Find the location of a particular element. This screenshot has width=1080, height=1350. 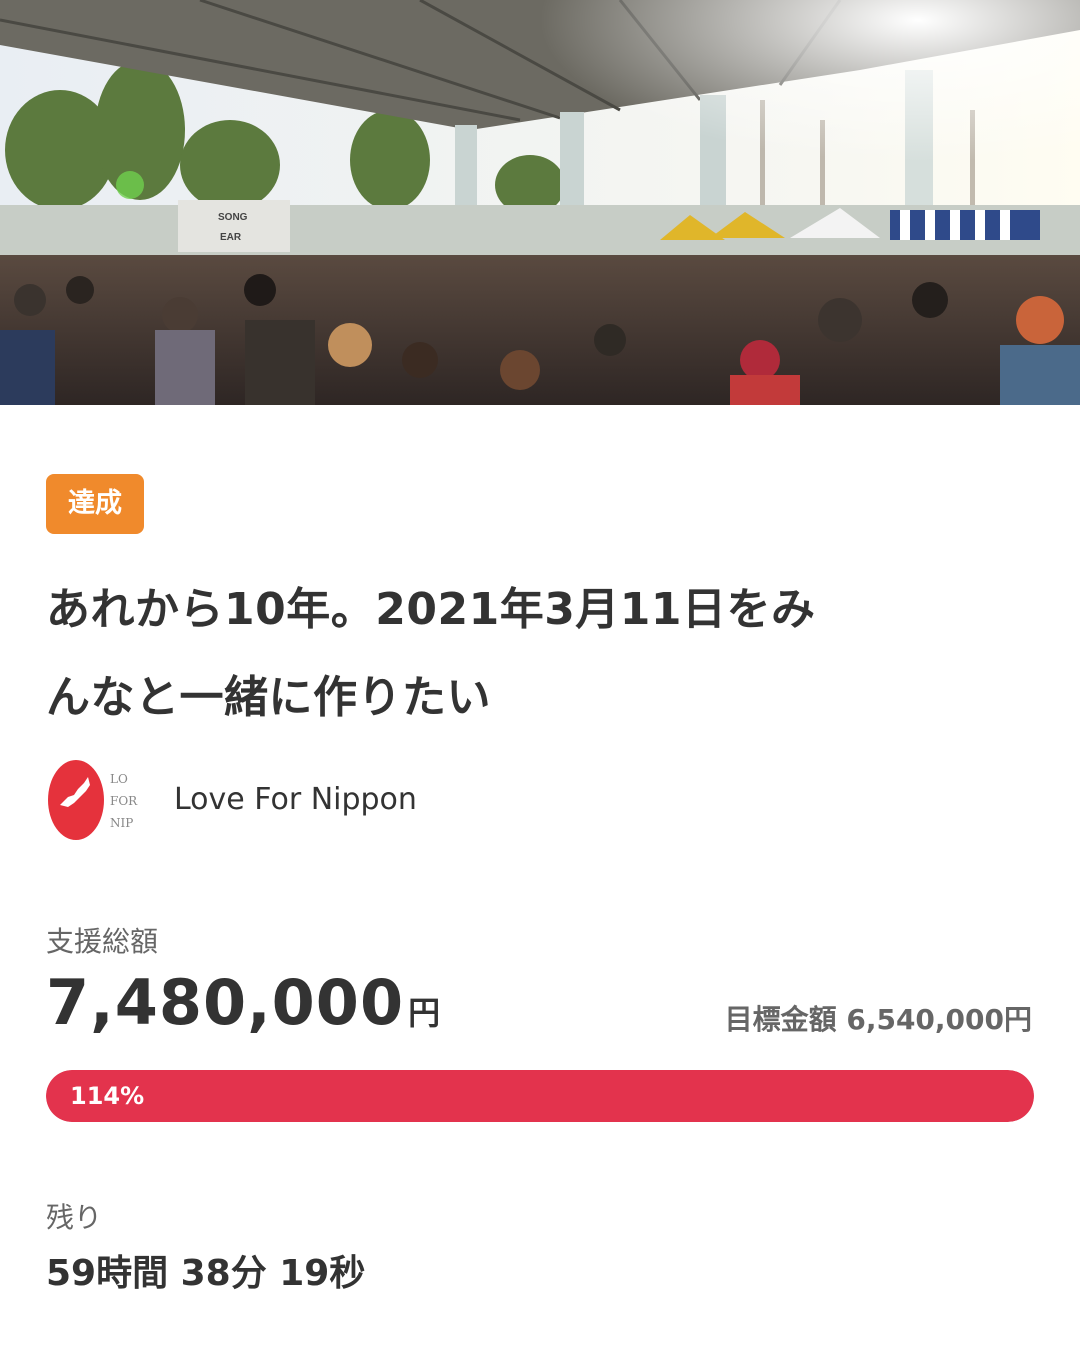

goal-label: 目標金額 is located at coordinates (780, 1019).